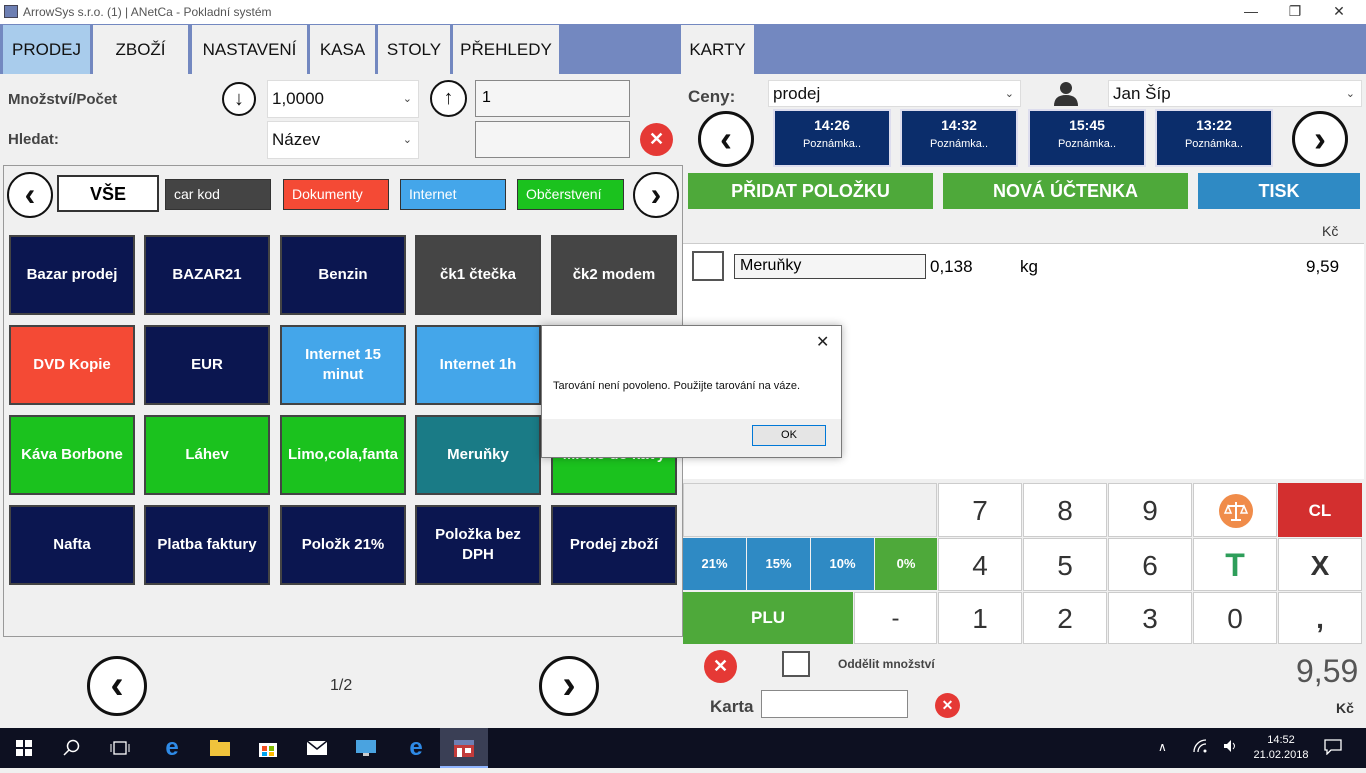 Image resolution: width=1366 pixels, height=773 pixels. Describe the element at coordinates (614, 275) in the screenshot. I see `product-tile: čk2 modem` at that location.